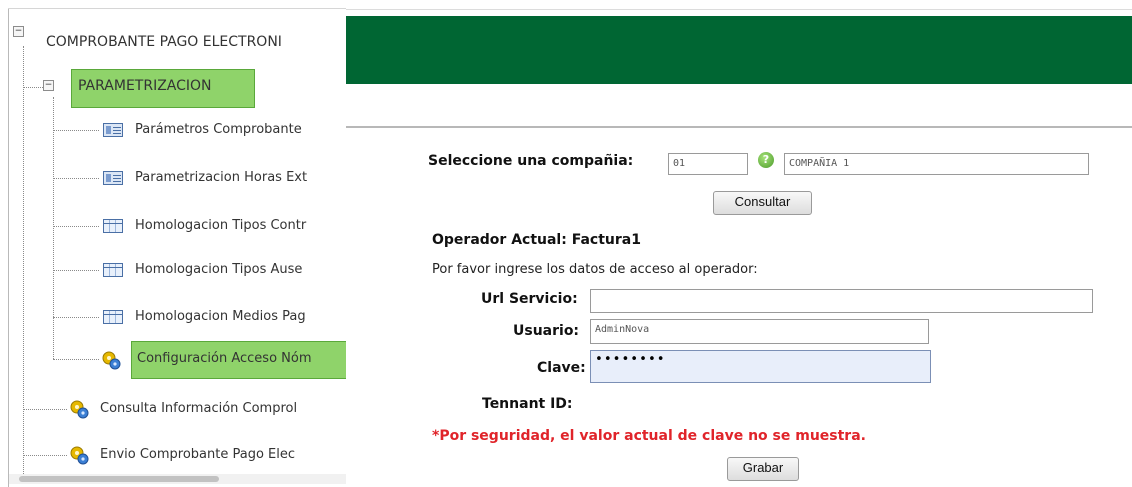 The image size is (1132, 487). What do you see at coordinates (841, 301) in the screenshot?
I see `url-service-input` at bounding box center [841, 301].